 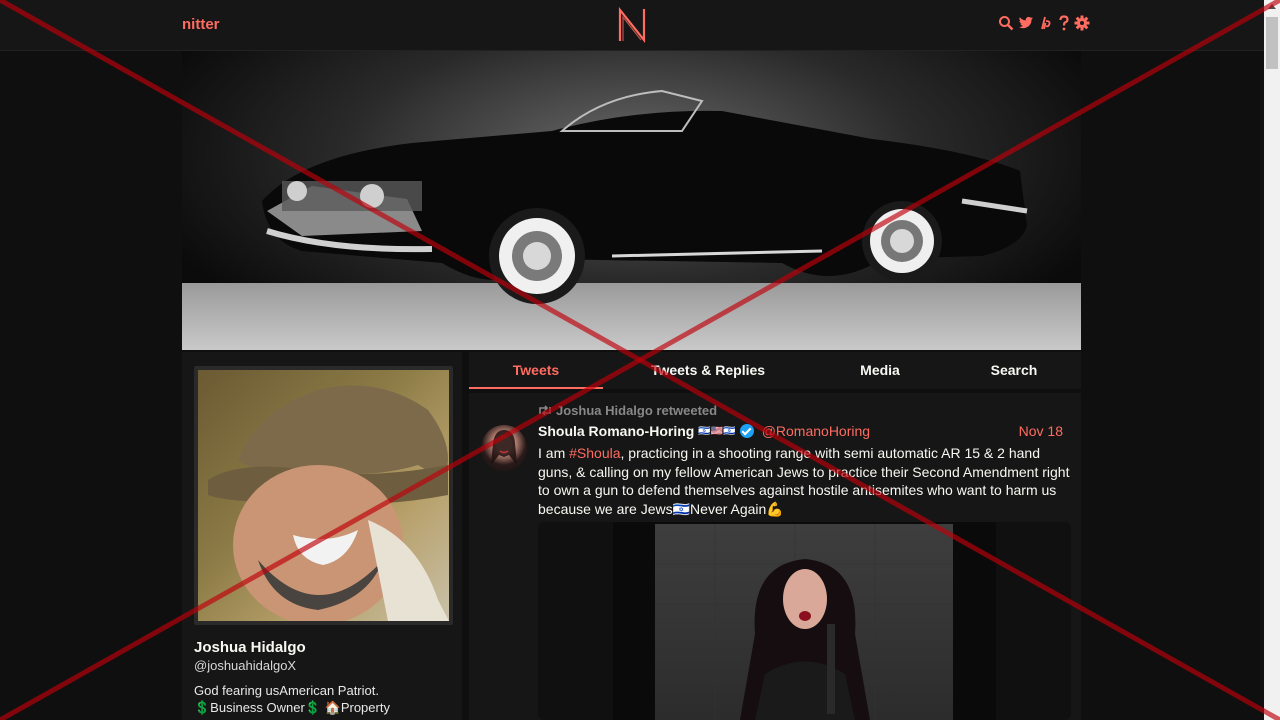 What do you see at coordinates (1041, 431) in the screenshot?
I see `tweet-date: Nov 18` at bounding box center [1041, 431].